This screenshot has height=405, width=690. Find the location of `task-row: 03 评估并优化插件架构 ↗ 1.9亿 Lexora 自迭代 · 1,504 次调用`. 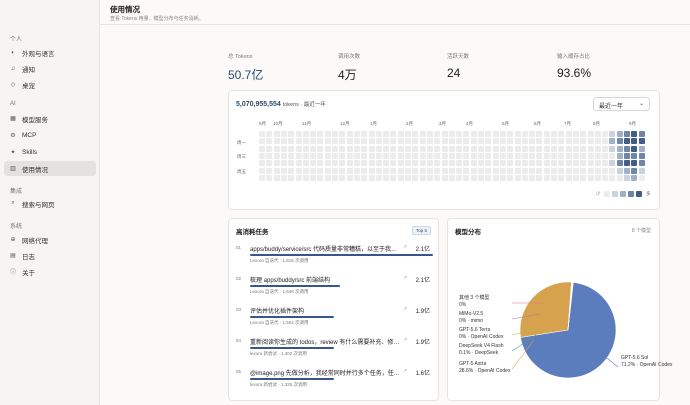

task-row: 03 评估并优化插件架构 ↗ 1.9亿 Lexora 自迭代 · 1,504 次调用 is located at coordinates (334, 320).